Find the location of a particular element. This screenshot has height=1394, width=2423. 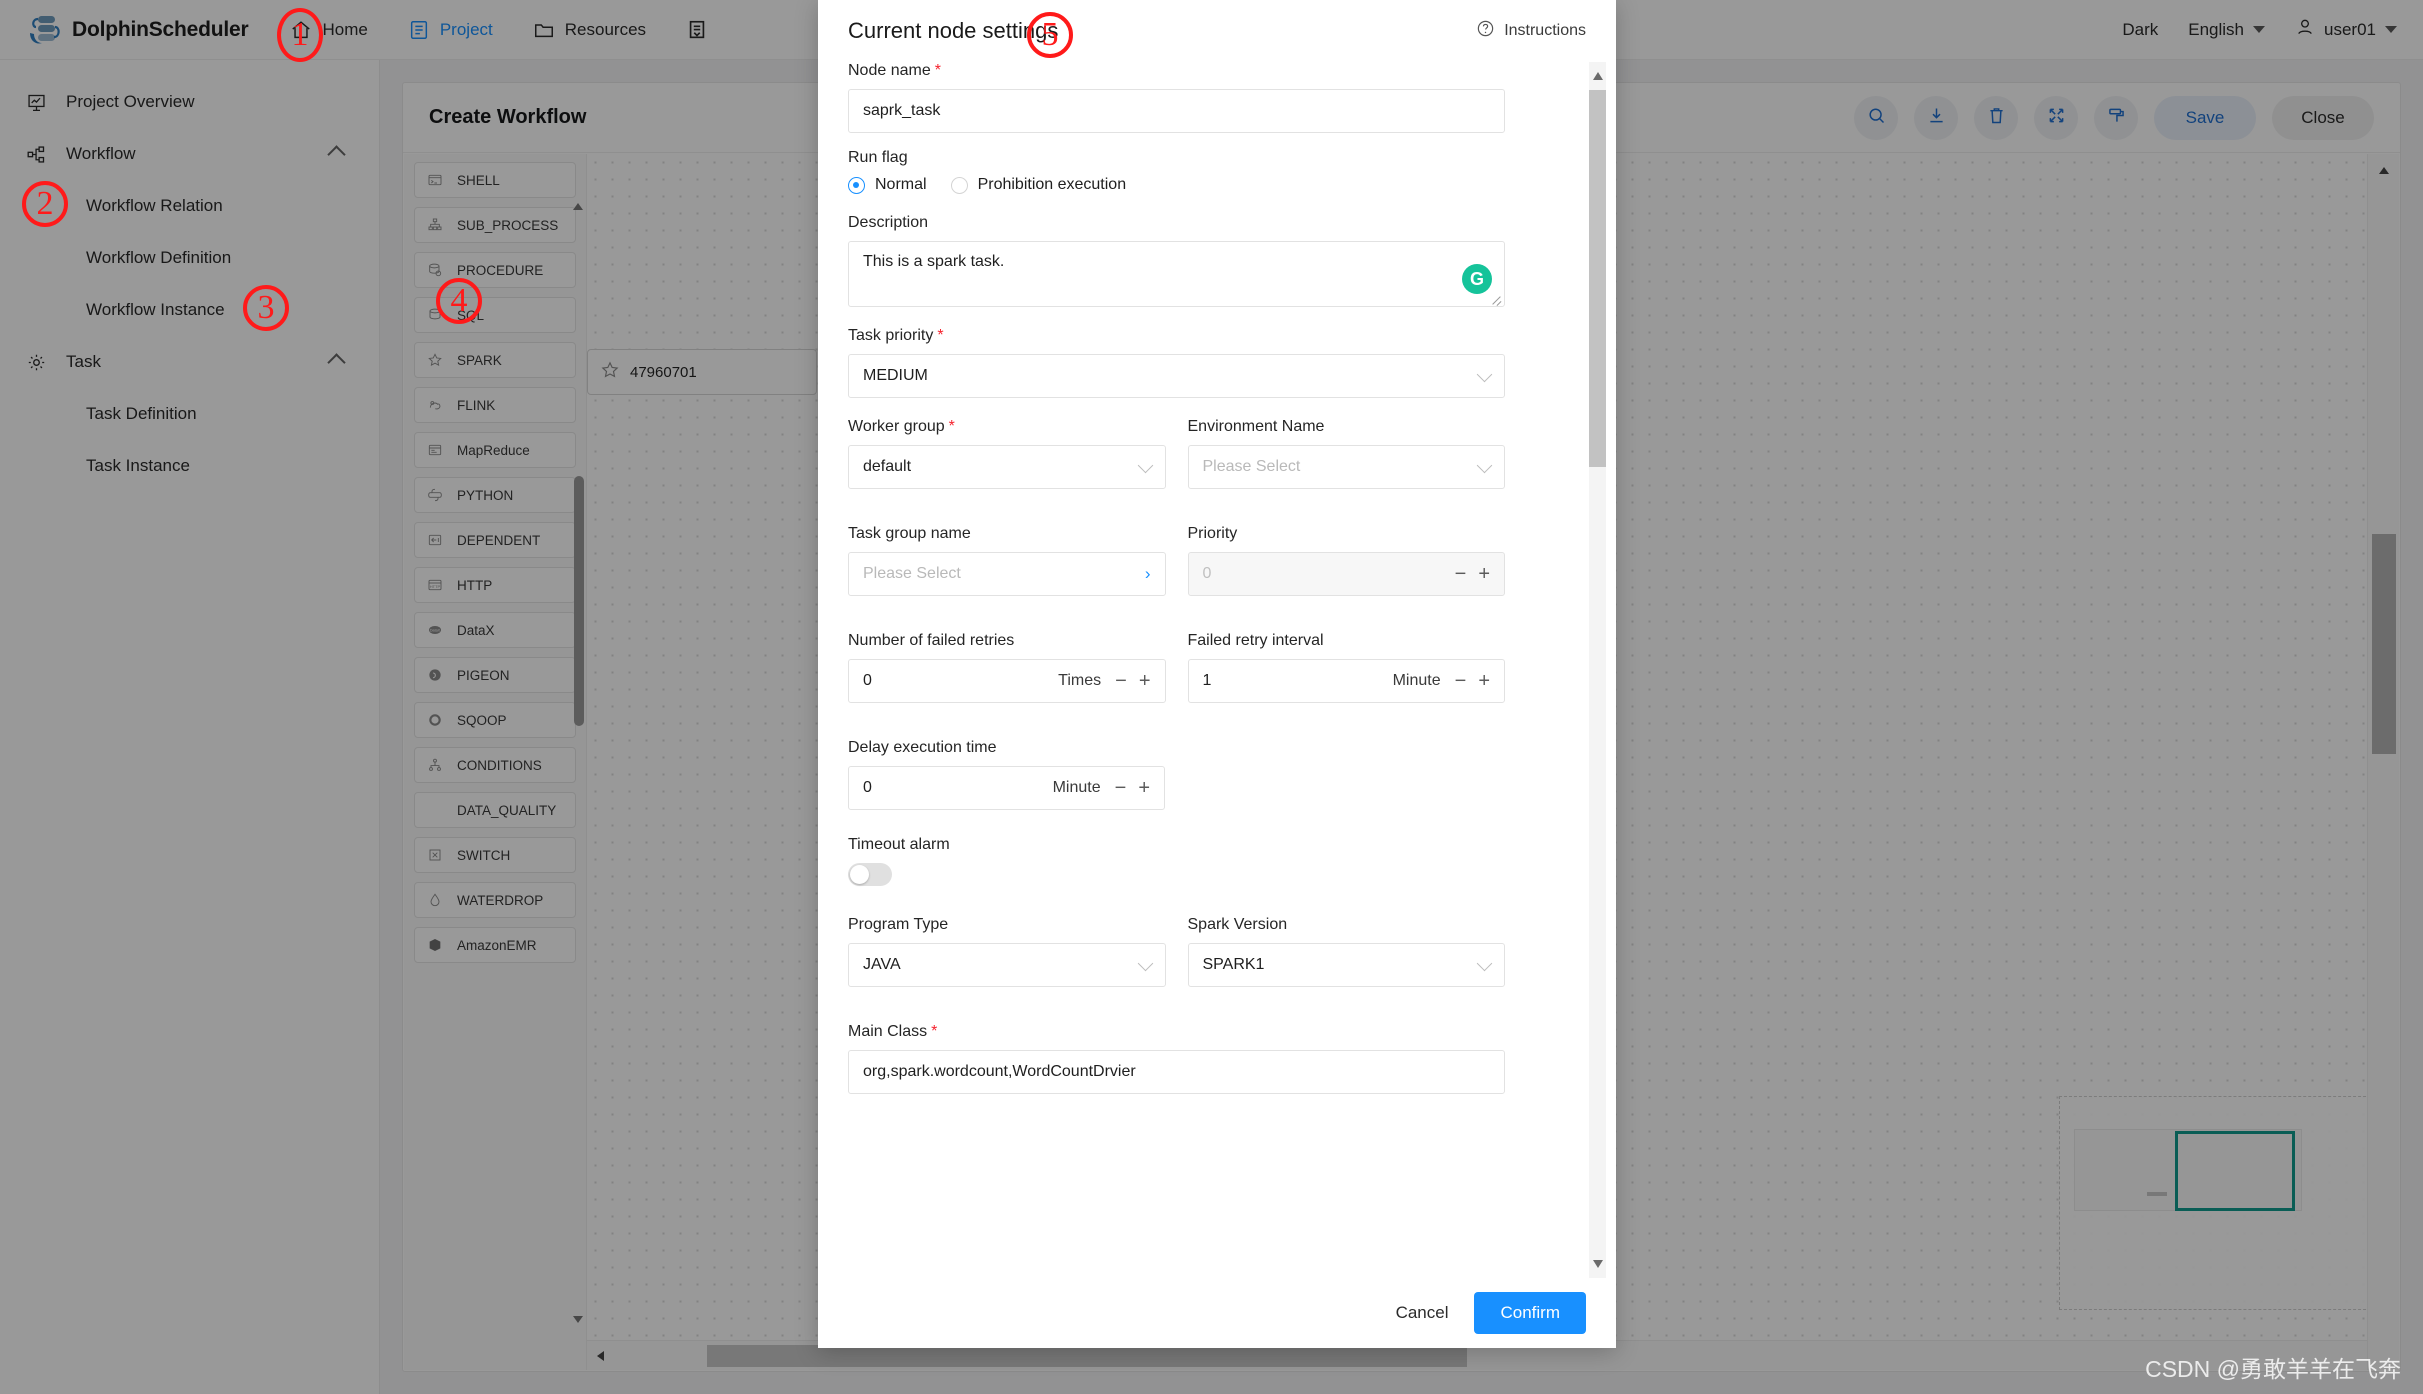

priority-stepper: 0 − + is located at coordinates (1346, 574).